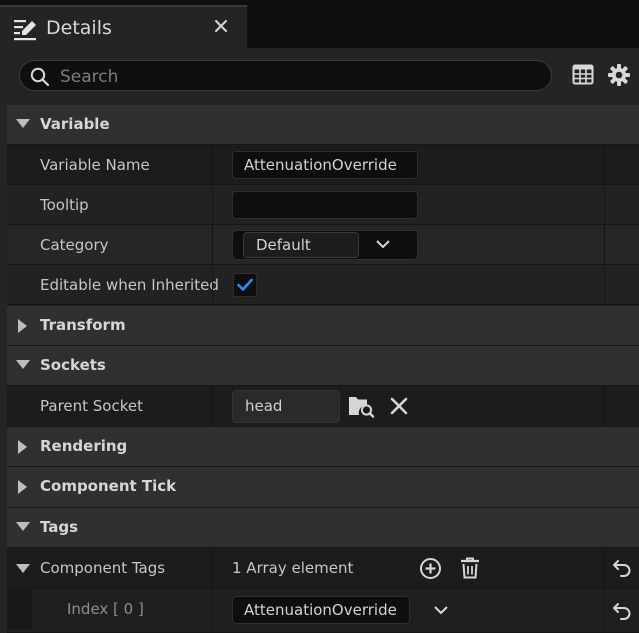  I want to click on search-input, so click(300, 76).